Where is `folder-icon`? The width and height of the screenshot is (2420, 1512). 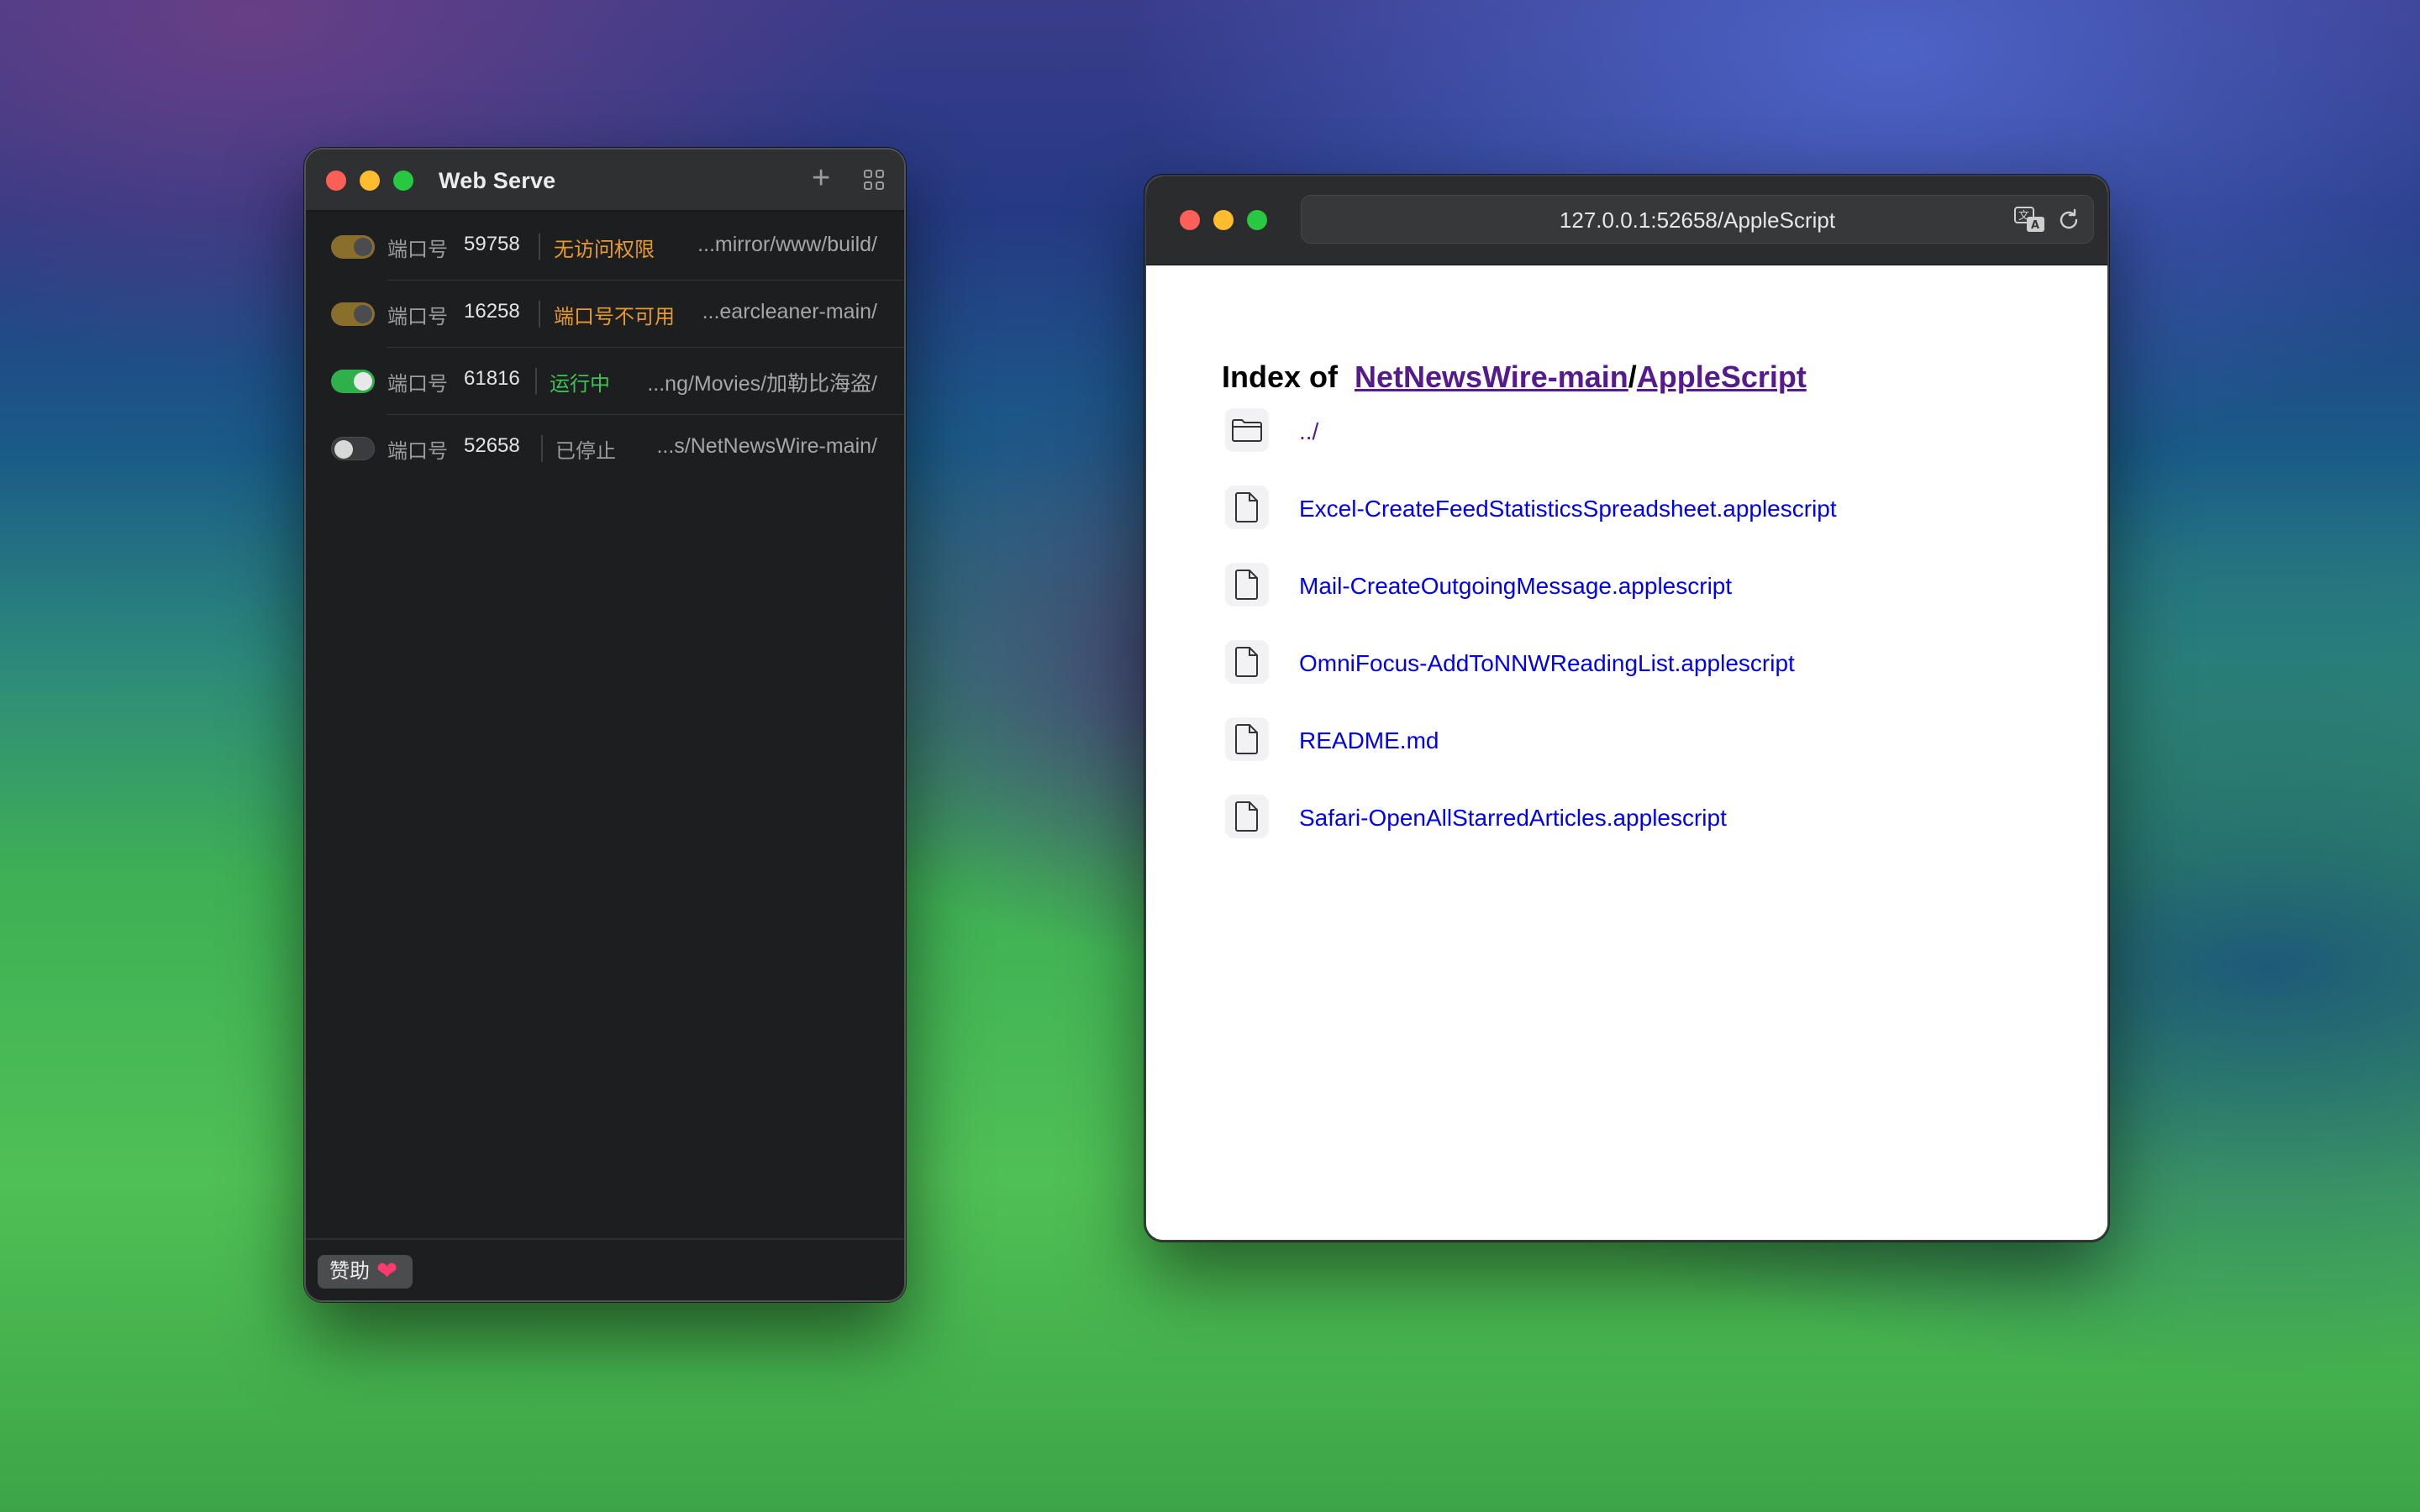
folder-icon is located at coordinates (1247, 430).